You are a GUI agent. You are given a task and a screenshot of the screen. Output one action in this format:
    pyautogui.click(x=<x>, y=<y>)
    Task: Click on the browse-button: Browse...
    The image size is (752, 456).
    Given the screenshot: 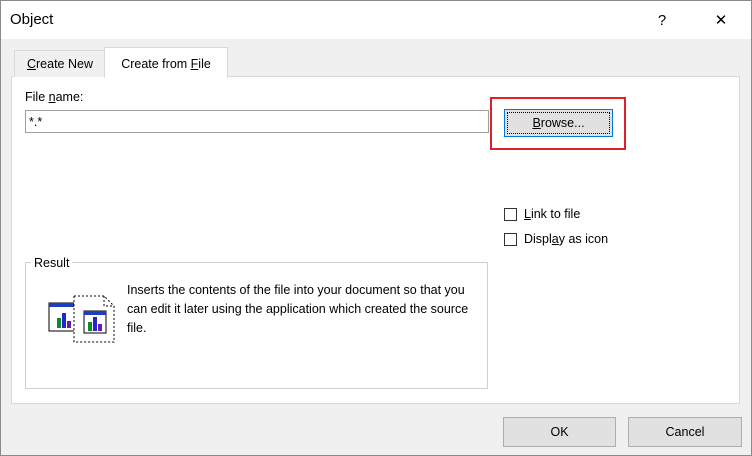 What is the action you would take?
    pyautogui.click(x=558, y=123)
    